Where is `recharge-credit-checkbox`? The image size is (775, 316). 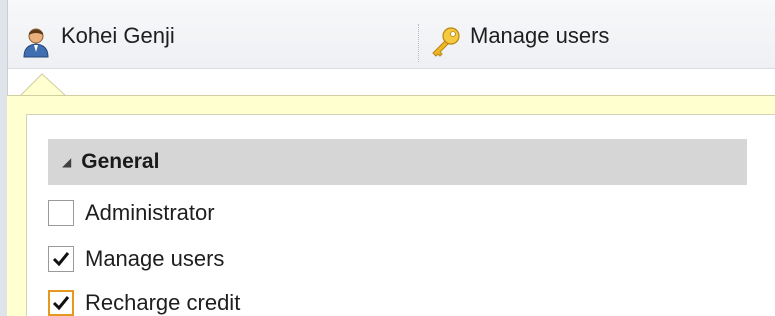 recharge-credit-checkbox is located at coordinates (61, 303).